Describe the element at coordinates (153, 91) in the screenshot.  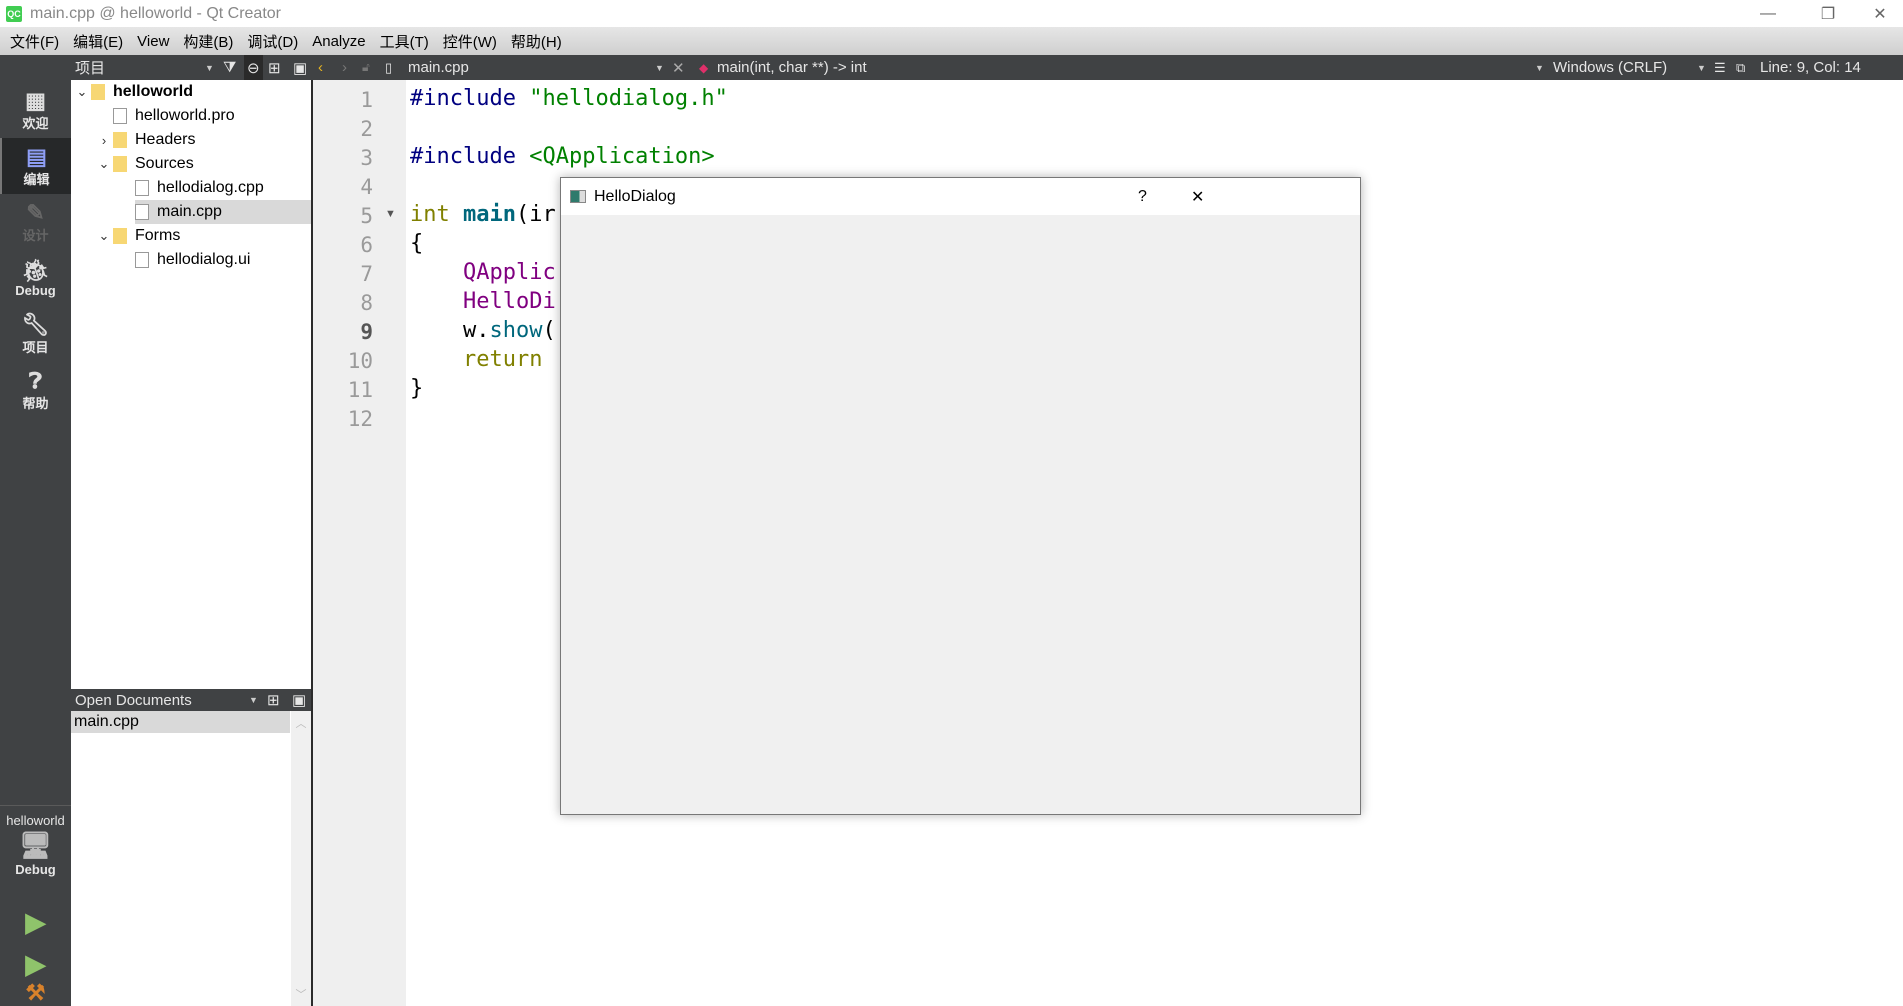
I see `tree-item-label: helloworld` at that location.